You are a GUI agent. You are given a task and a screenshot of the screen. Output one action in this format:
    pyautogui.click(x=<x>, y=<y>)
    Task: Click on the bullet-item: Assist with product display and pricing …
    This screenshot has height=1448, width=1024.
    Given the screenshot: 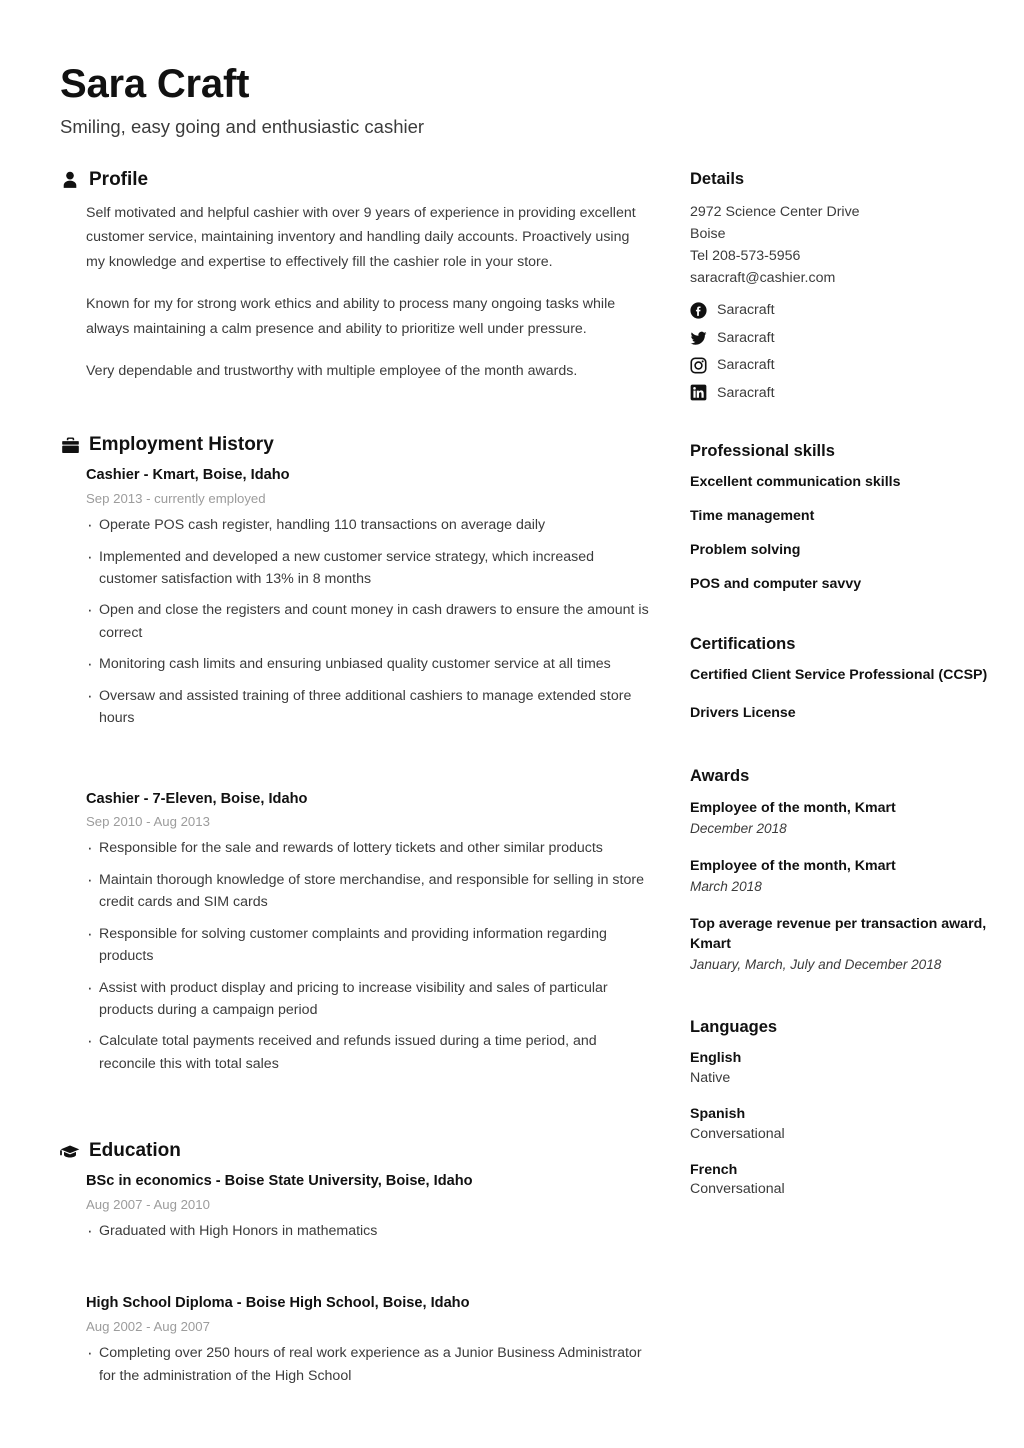 What is the action you would take?
    pyautogui.click(x=368, y=999)
    